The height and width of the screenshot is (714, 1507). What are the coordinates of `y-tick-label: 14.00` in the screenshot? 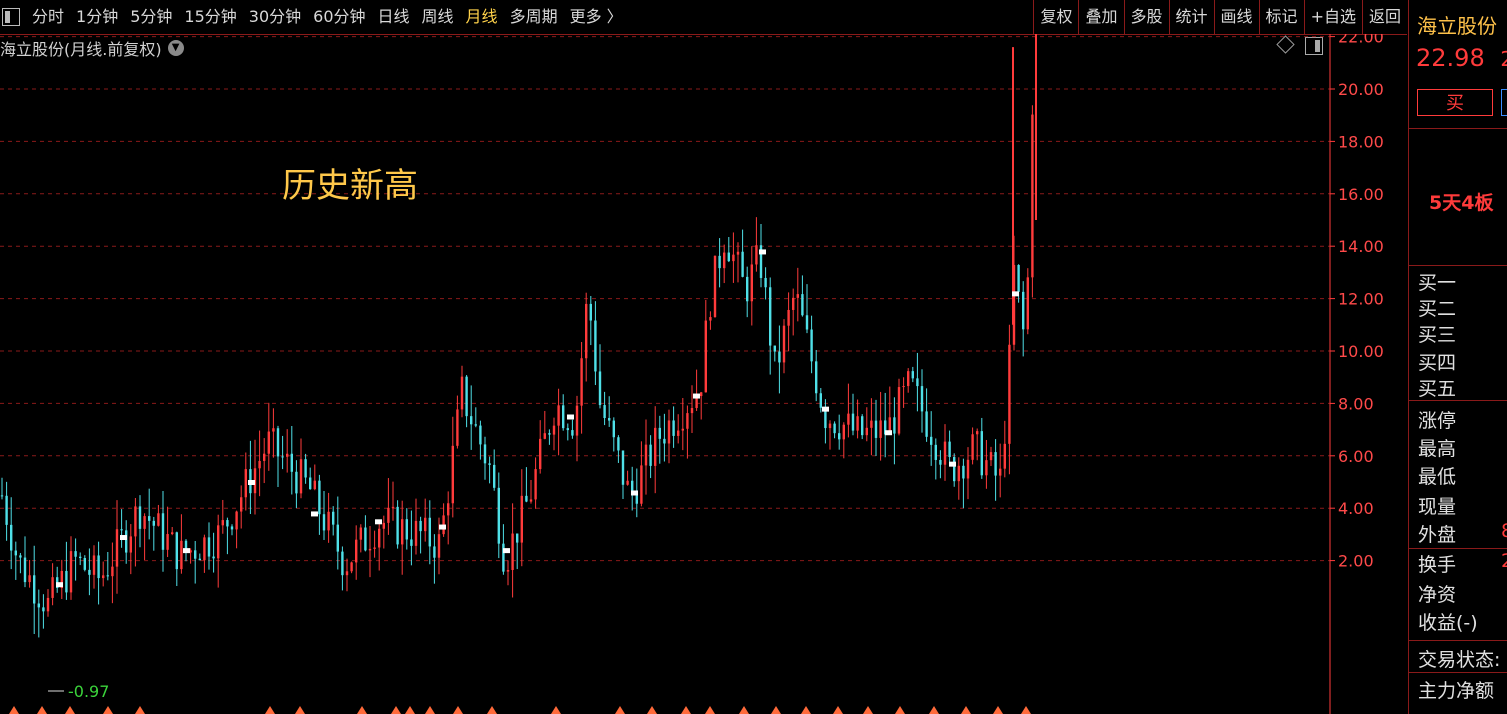 It's located at (1361, 246).